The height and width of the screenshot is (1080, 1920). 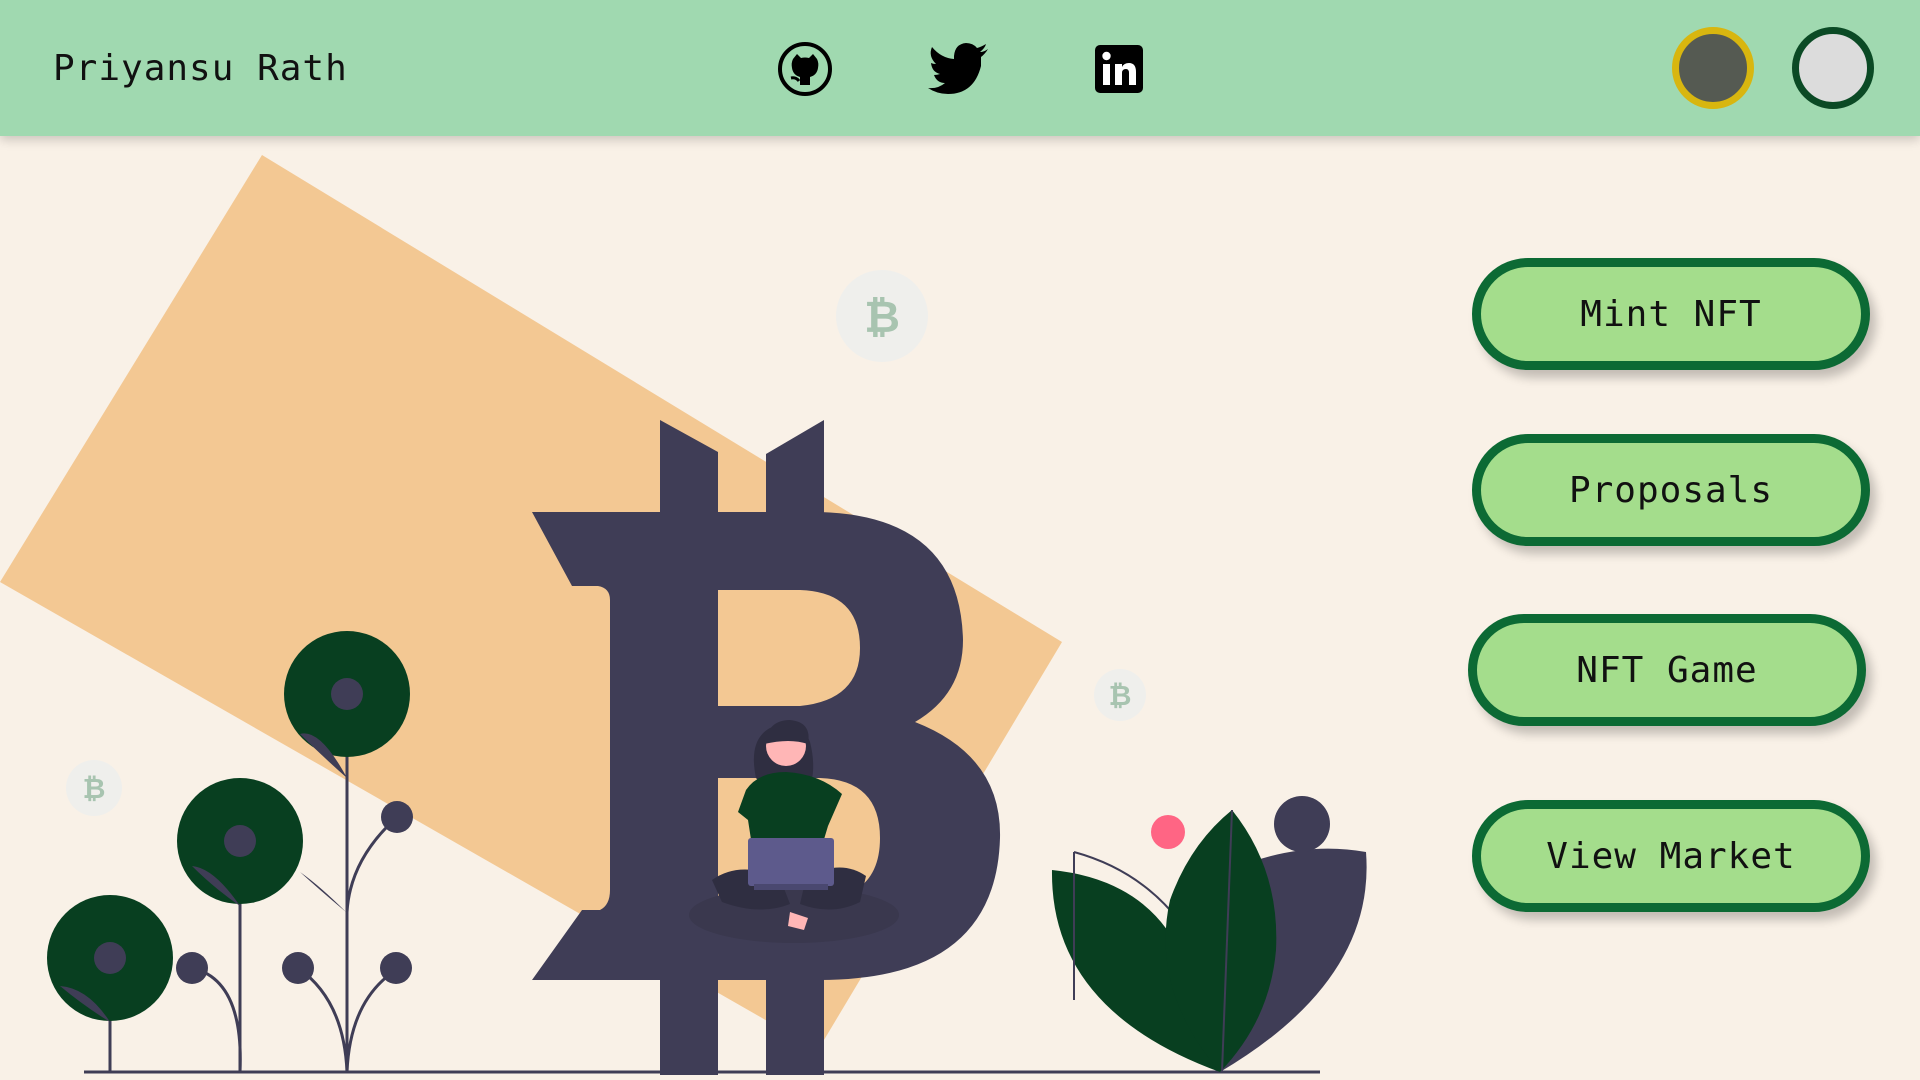 I want to click on right-leaf-plant, so click(x=1209, y=934).